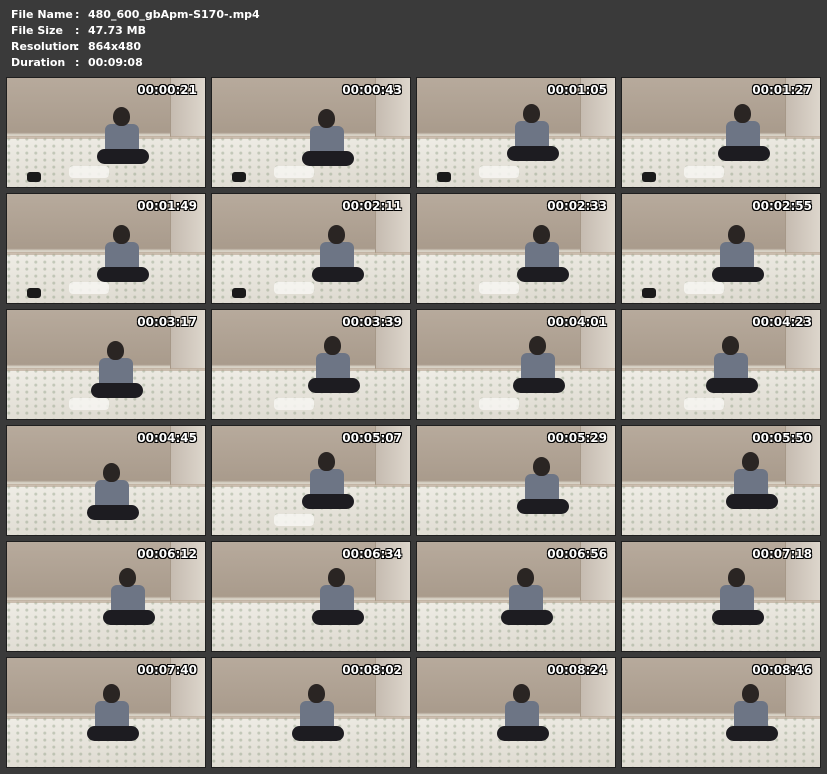 Image resolution: width=827 pixels, height=774 pixels. What do you see at coordinates (135, 15) in the screenshot?
I see `file-name-row: File Name : 480_600_gbApm-S170-.mp4` at bounding box center [135, 15].